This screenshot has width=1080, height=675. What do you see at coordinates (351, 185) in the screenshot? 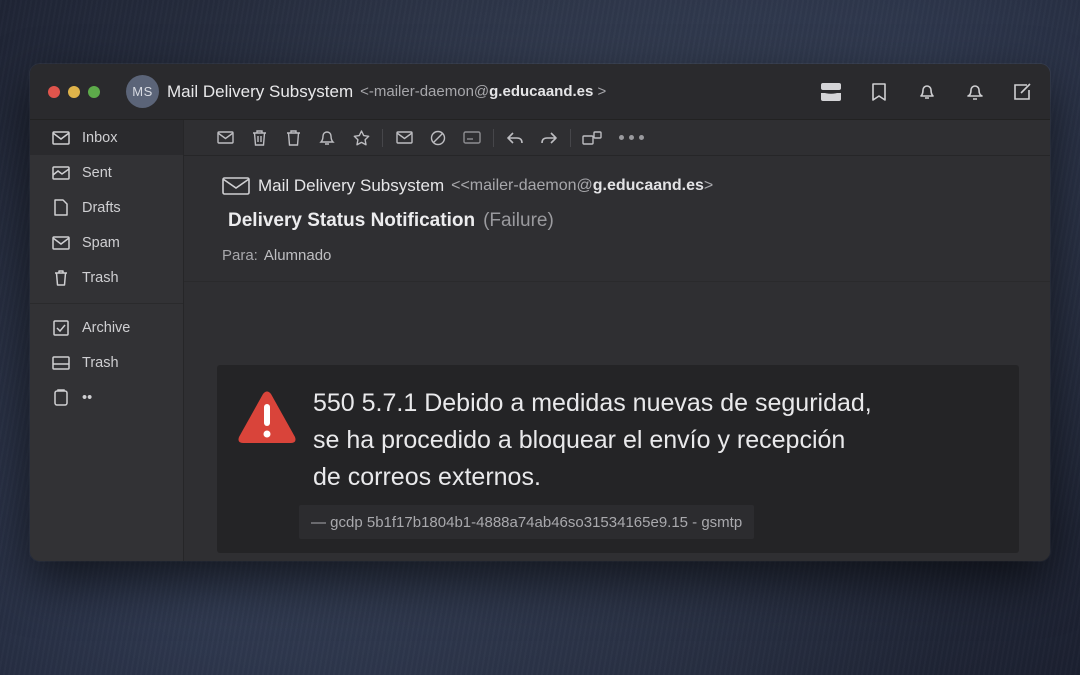
I see `from-name: Mail Delivery Subsystem` at bounding box center [351, 185].